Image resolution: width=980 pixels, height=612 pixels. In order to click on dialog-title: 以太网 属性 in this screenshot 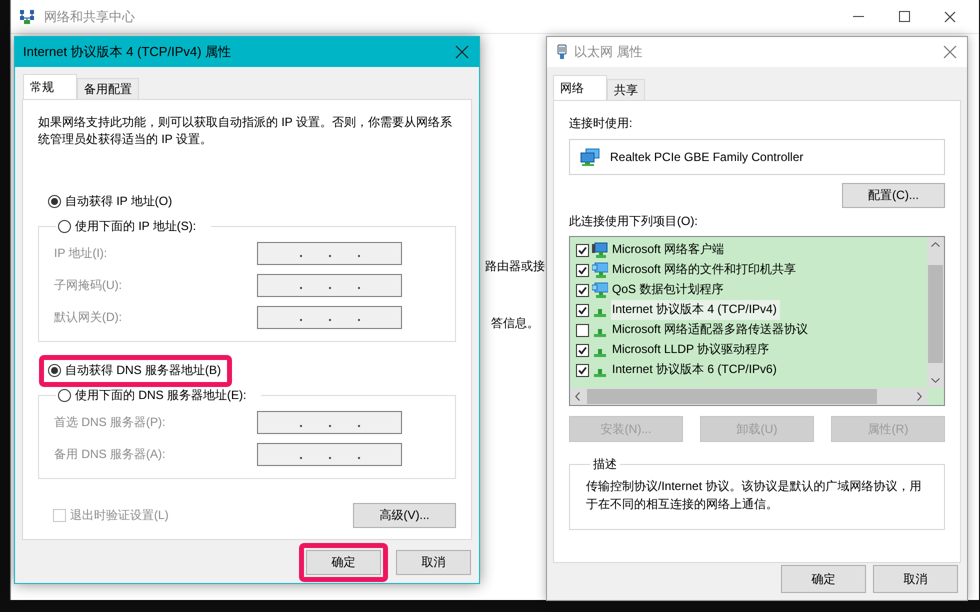, I will do `click(609, 52)`.